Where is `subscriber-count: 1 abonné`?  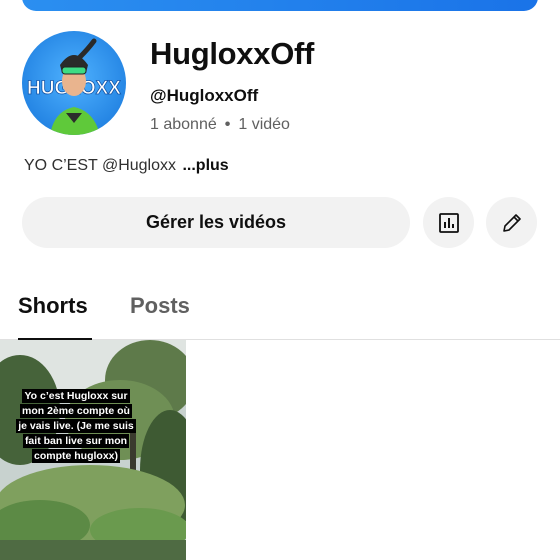
subscriber-count: 1 abonné is located at coordinates (183, 124).